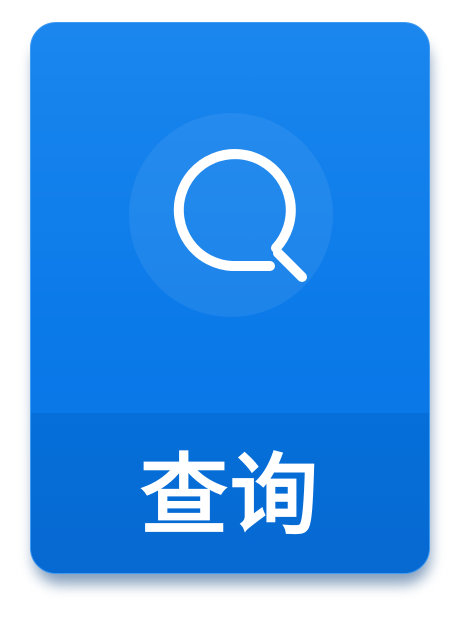  I want to click on search-icon, so click(240, 215).